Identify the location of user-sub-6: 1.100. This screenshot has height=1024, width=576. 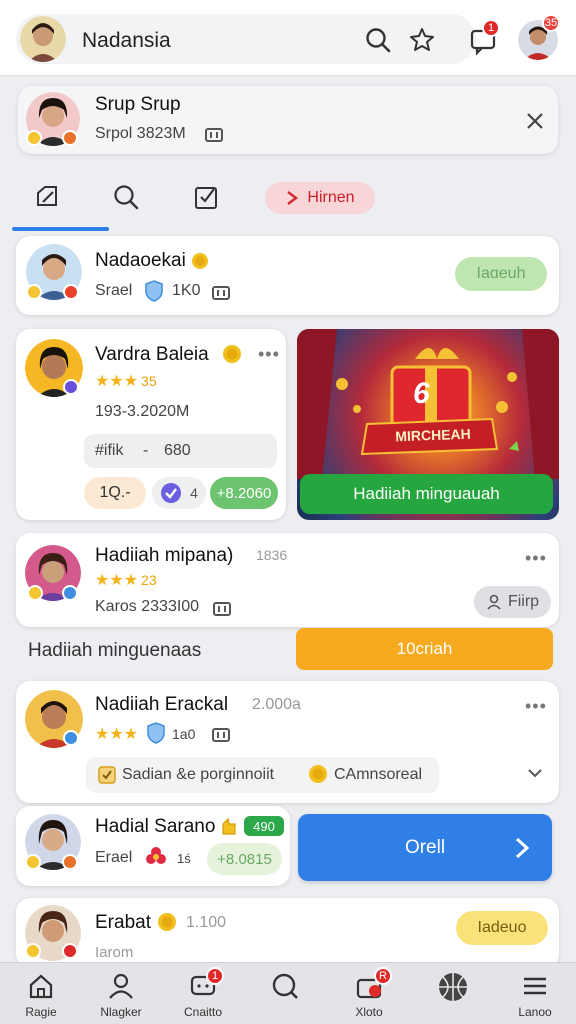
(206, 922).